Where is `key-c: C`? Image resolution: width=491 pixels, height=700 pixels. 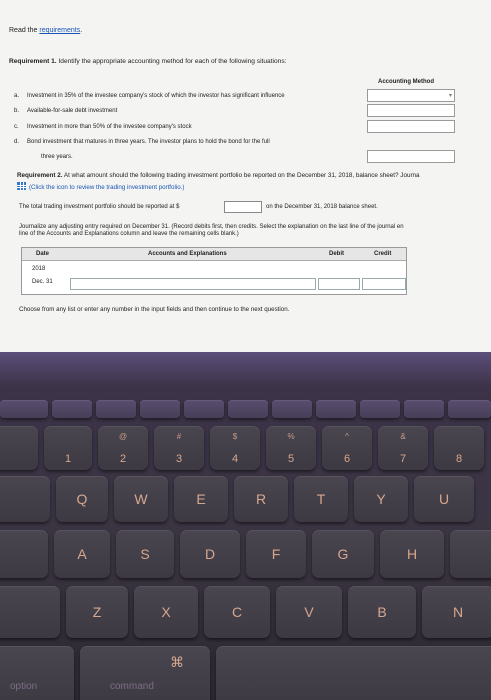
key-c: C is located at coordinates (237, 612).